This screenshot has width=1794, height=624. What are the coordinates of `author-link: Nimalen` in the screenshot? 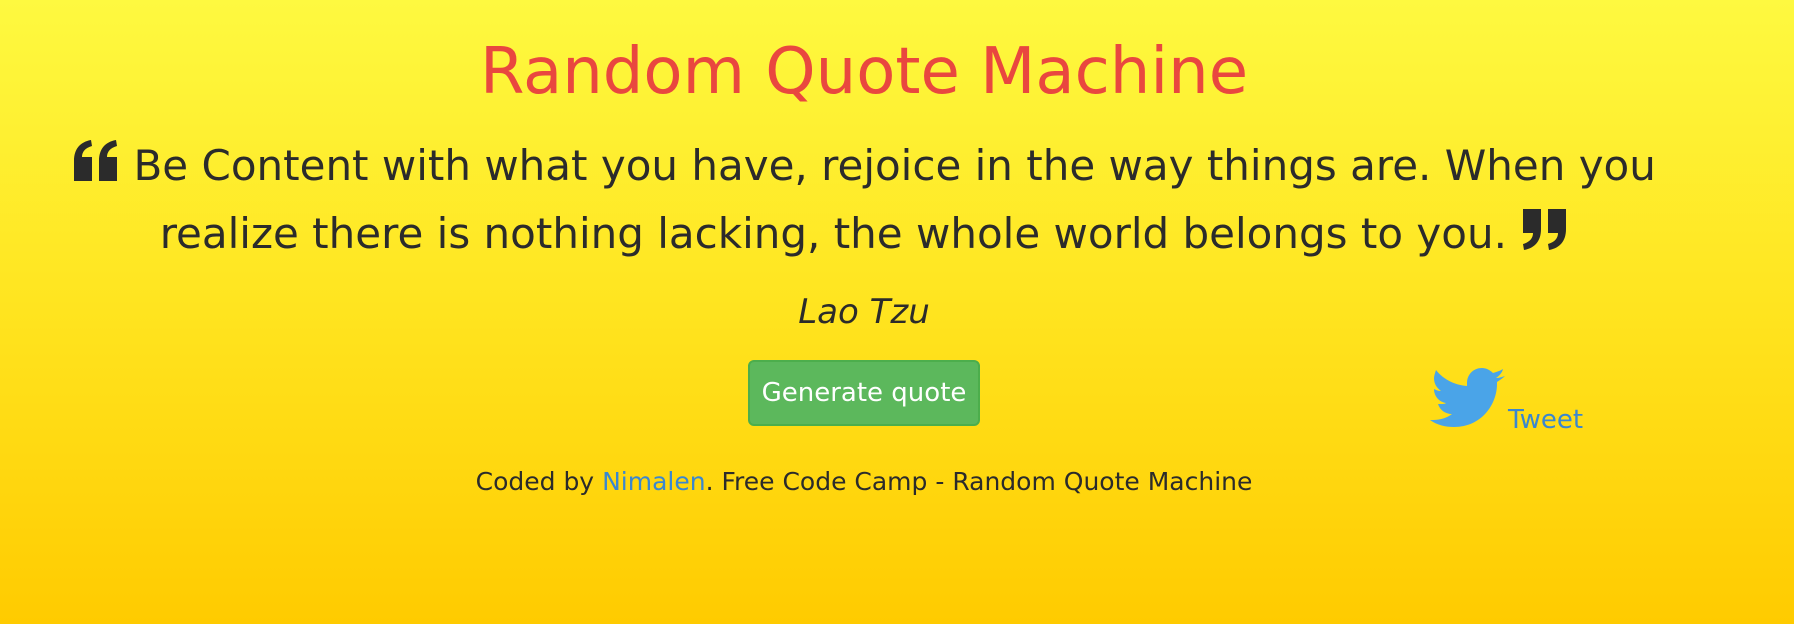 It's located at (654, 481).